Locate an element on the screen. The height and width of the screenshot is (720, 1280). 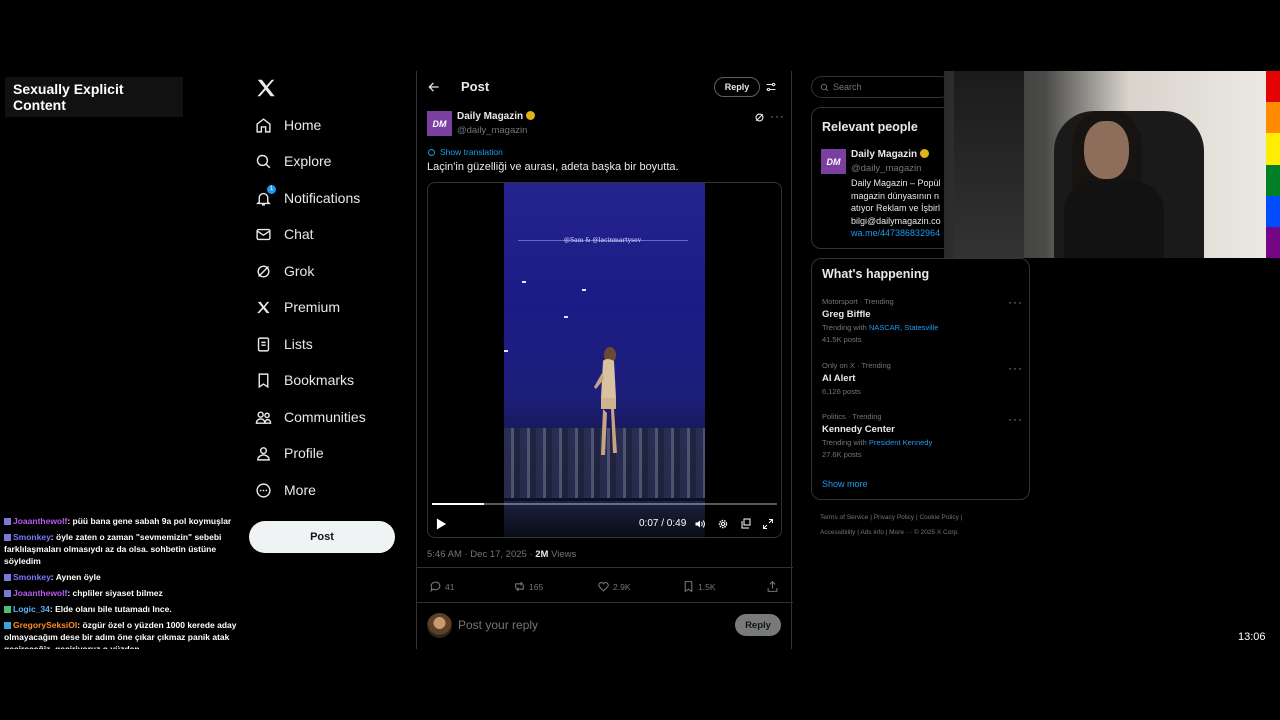
trend-meta: Motorsport · Trending is located at coordinates (858, 301).